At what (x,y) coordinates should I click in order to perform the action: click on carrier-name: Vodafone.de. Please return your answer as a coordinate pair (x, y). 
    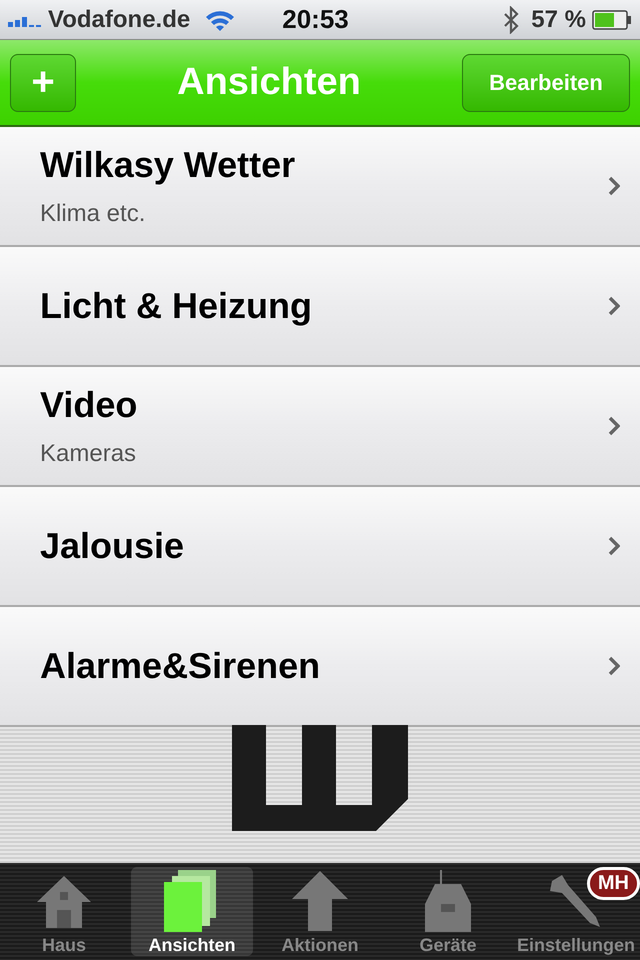
    Looking at the image, I should click on (119, 20).